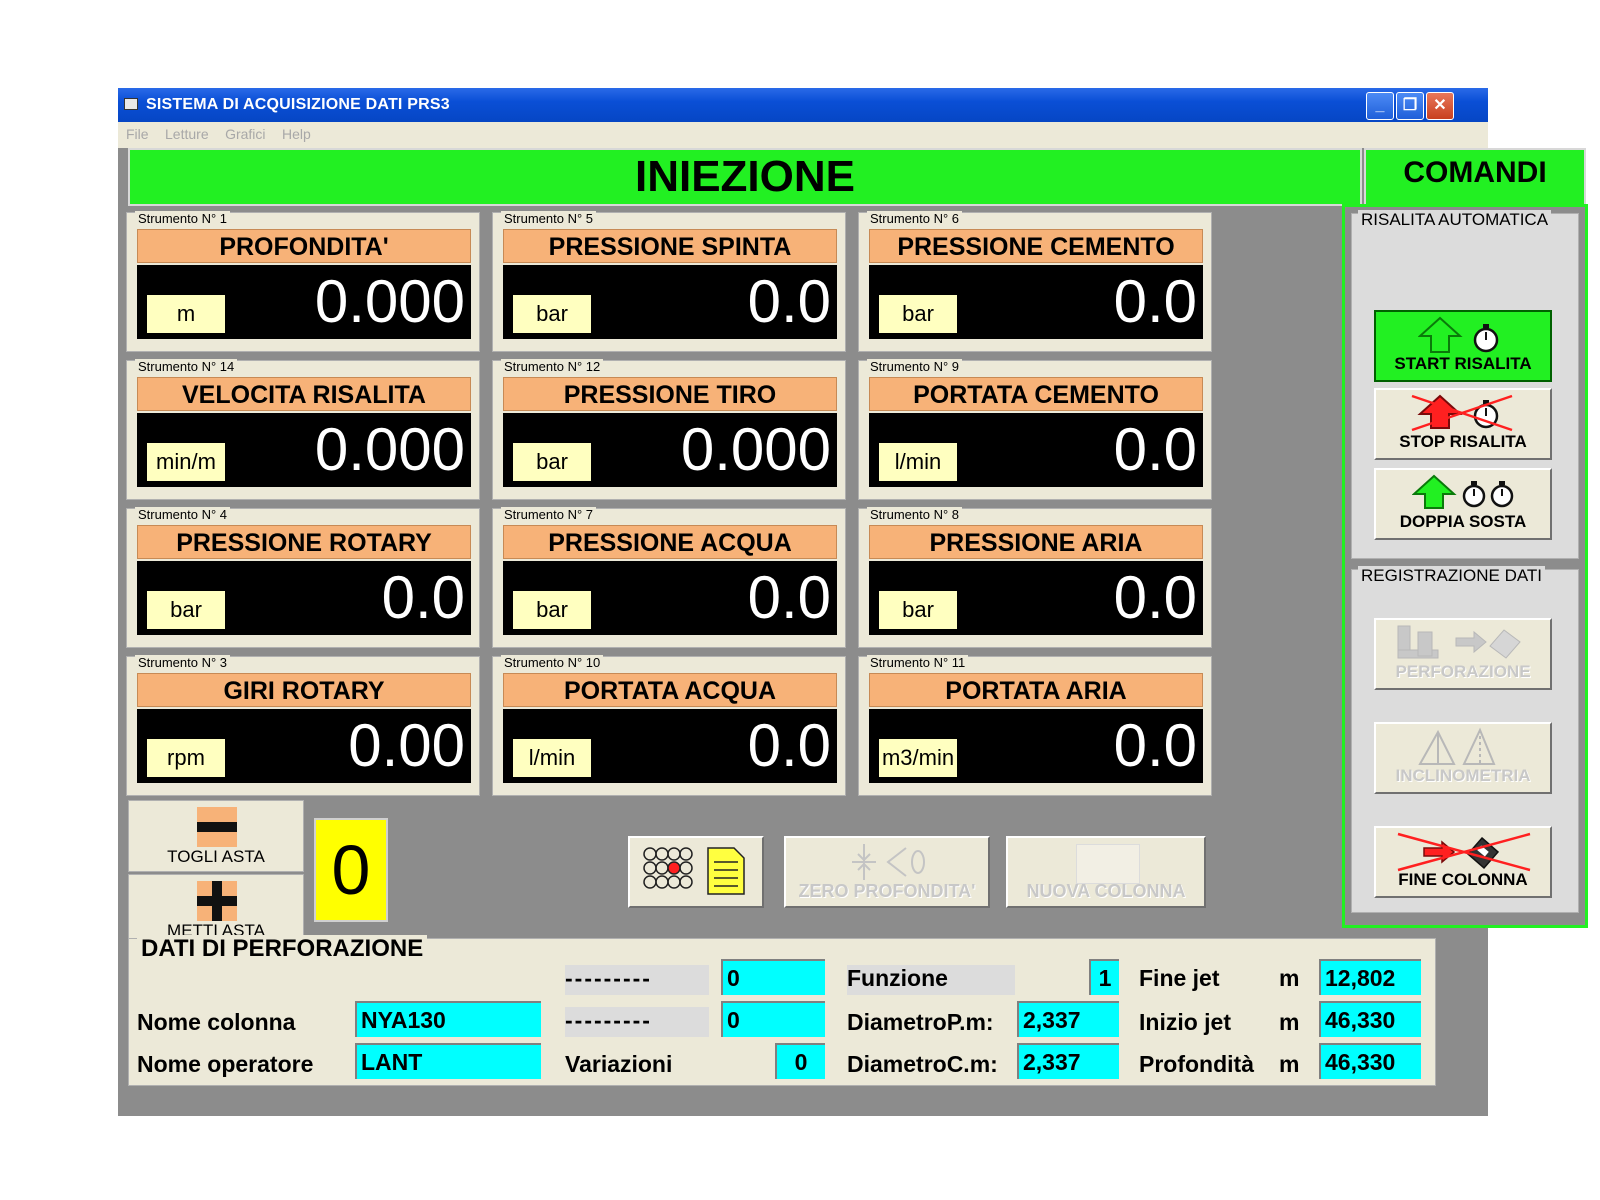 The width and height of the screenshot is (1600, 1200). Describe the element at coordinates (351, 870) in the screenshot. I see `asta-counter: 0` at that location.